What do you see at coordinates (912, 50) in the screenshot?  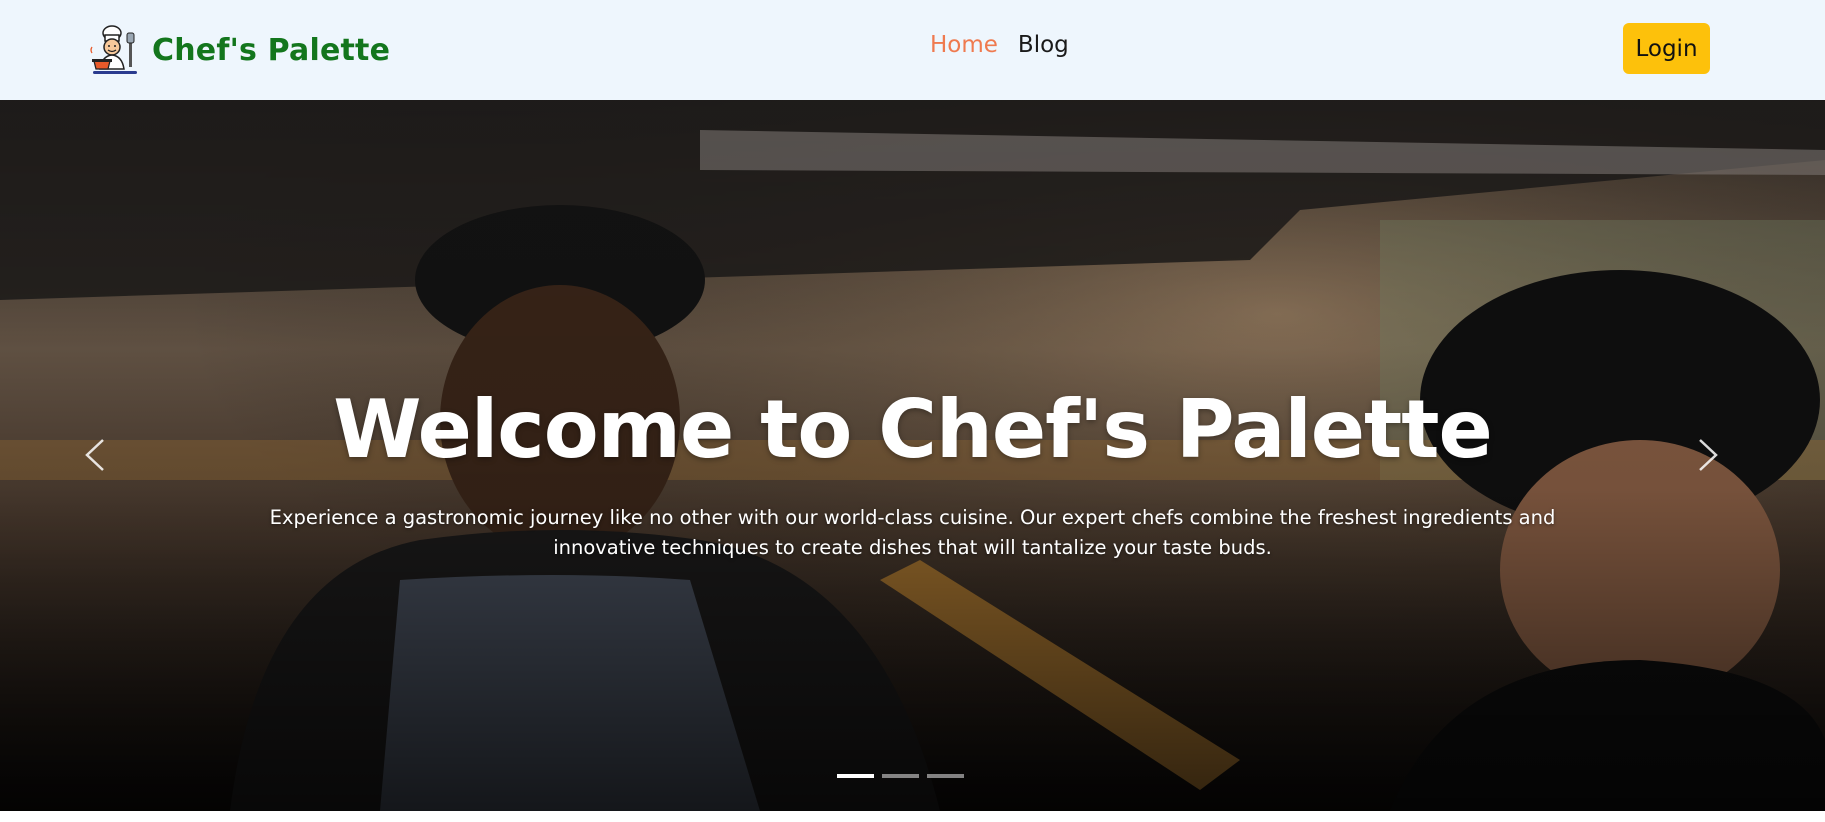 I see `navbar: Chef's Palette Home Blog Login` at bounding box center [912, 50].